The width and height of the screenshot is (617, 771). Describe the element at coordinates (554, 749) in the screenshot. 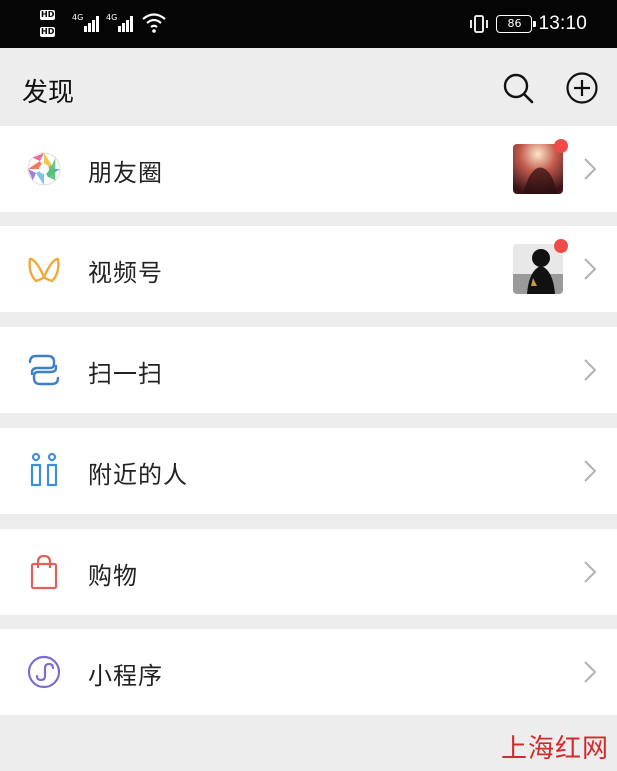

I see `watermark: 上海红网` at that location.